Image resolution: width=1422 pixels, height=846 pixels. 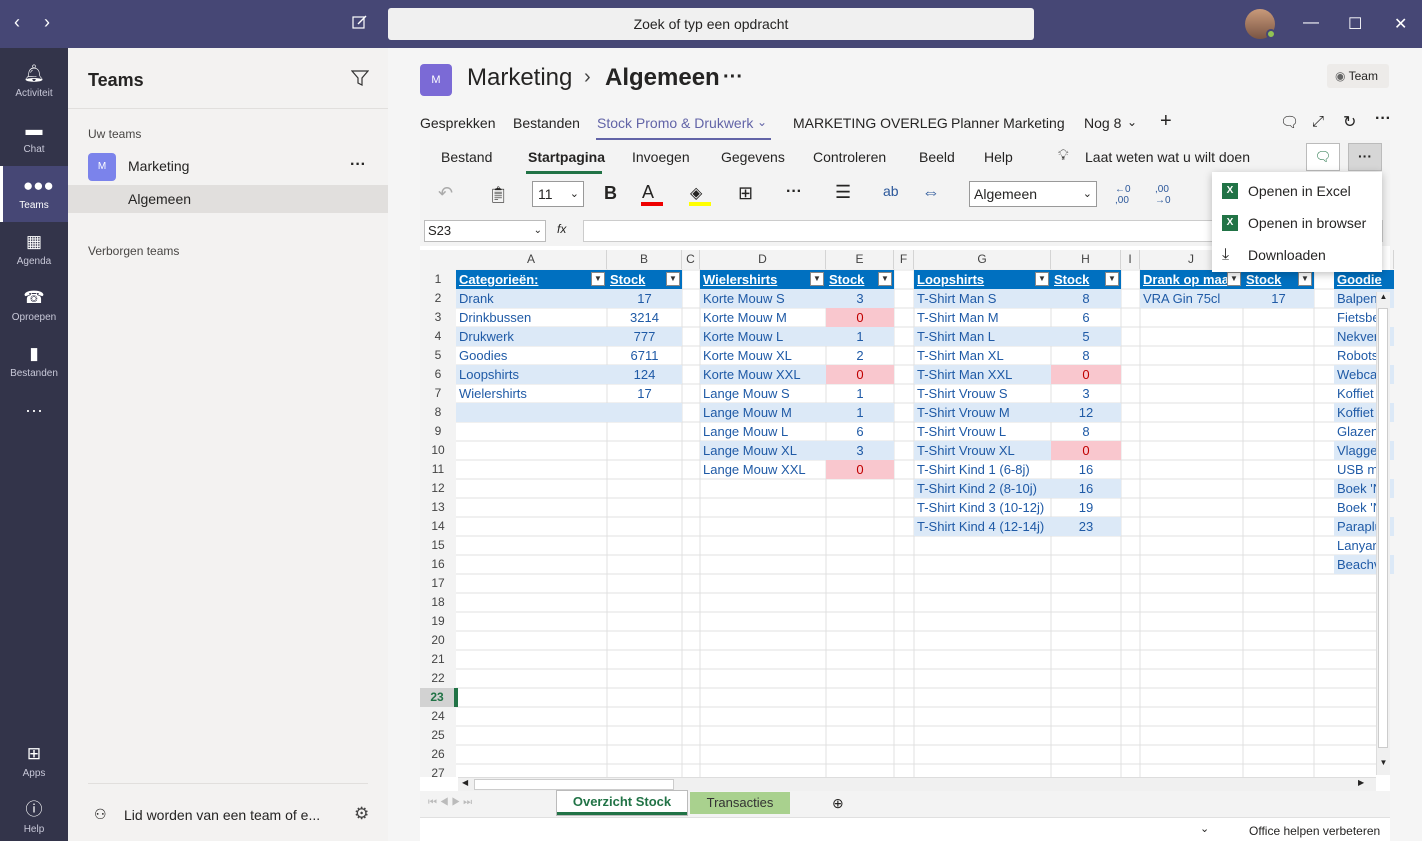 What do you see at coordinates (763, 317) in the screenshot?
I see `table-cell: Korte Mouw M` at bounding box center [763, 317].